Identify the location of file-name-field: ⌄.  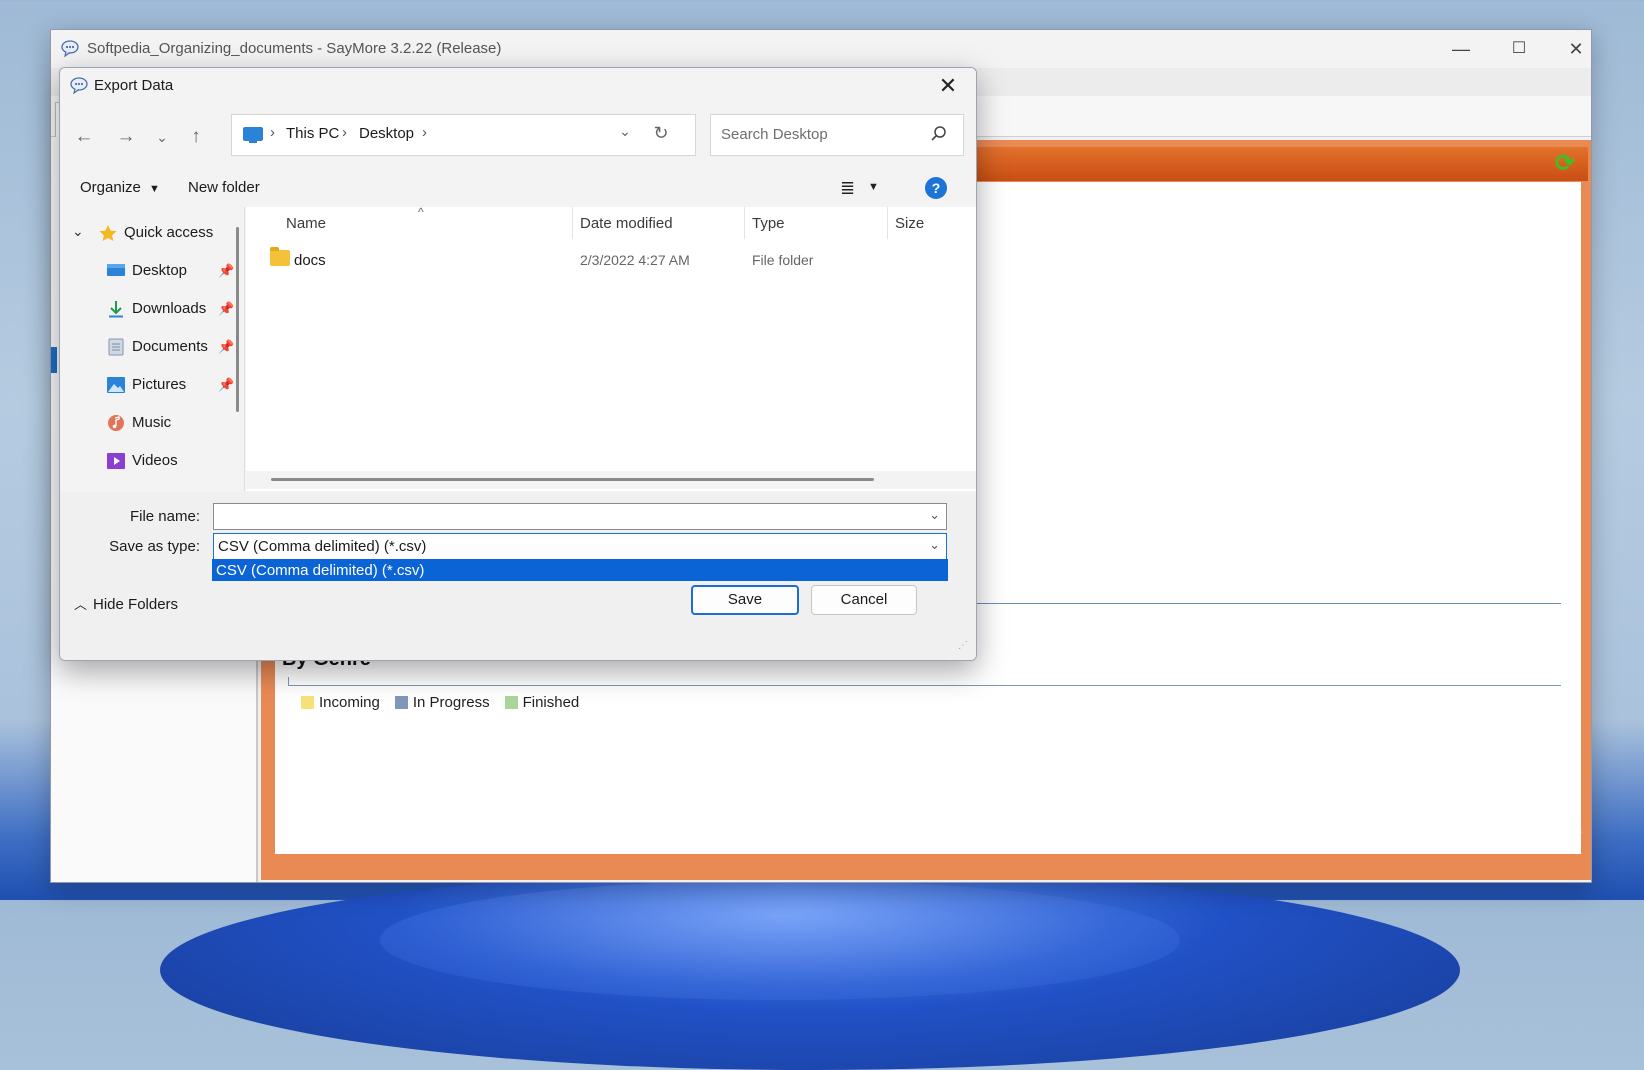
(580, 516).